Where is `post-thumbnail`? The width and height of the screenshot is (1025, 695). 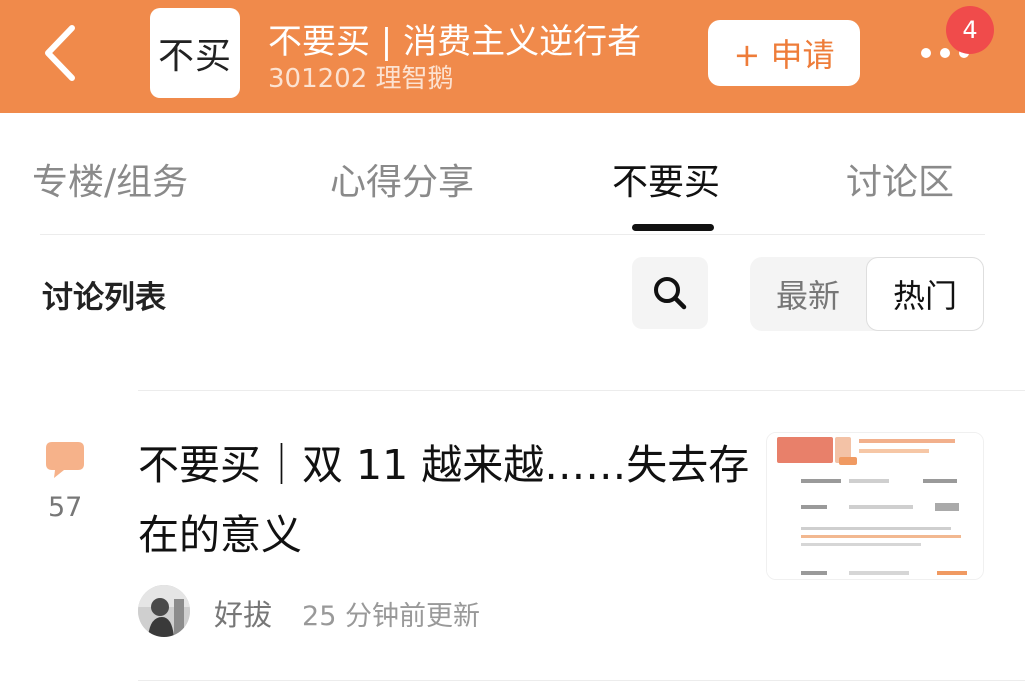
post-thumbnail is located at coordinates (875, 506).